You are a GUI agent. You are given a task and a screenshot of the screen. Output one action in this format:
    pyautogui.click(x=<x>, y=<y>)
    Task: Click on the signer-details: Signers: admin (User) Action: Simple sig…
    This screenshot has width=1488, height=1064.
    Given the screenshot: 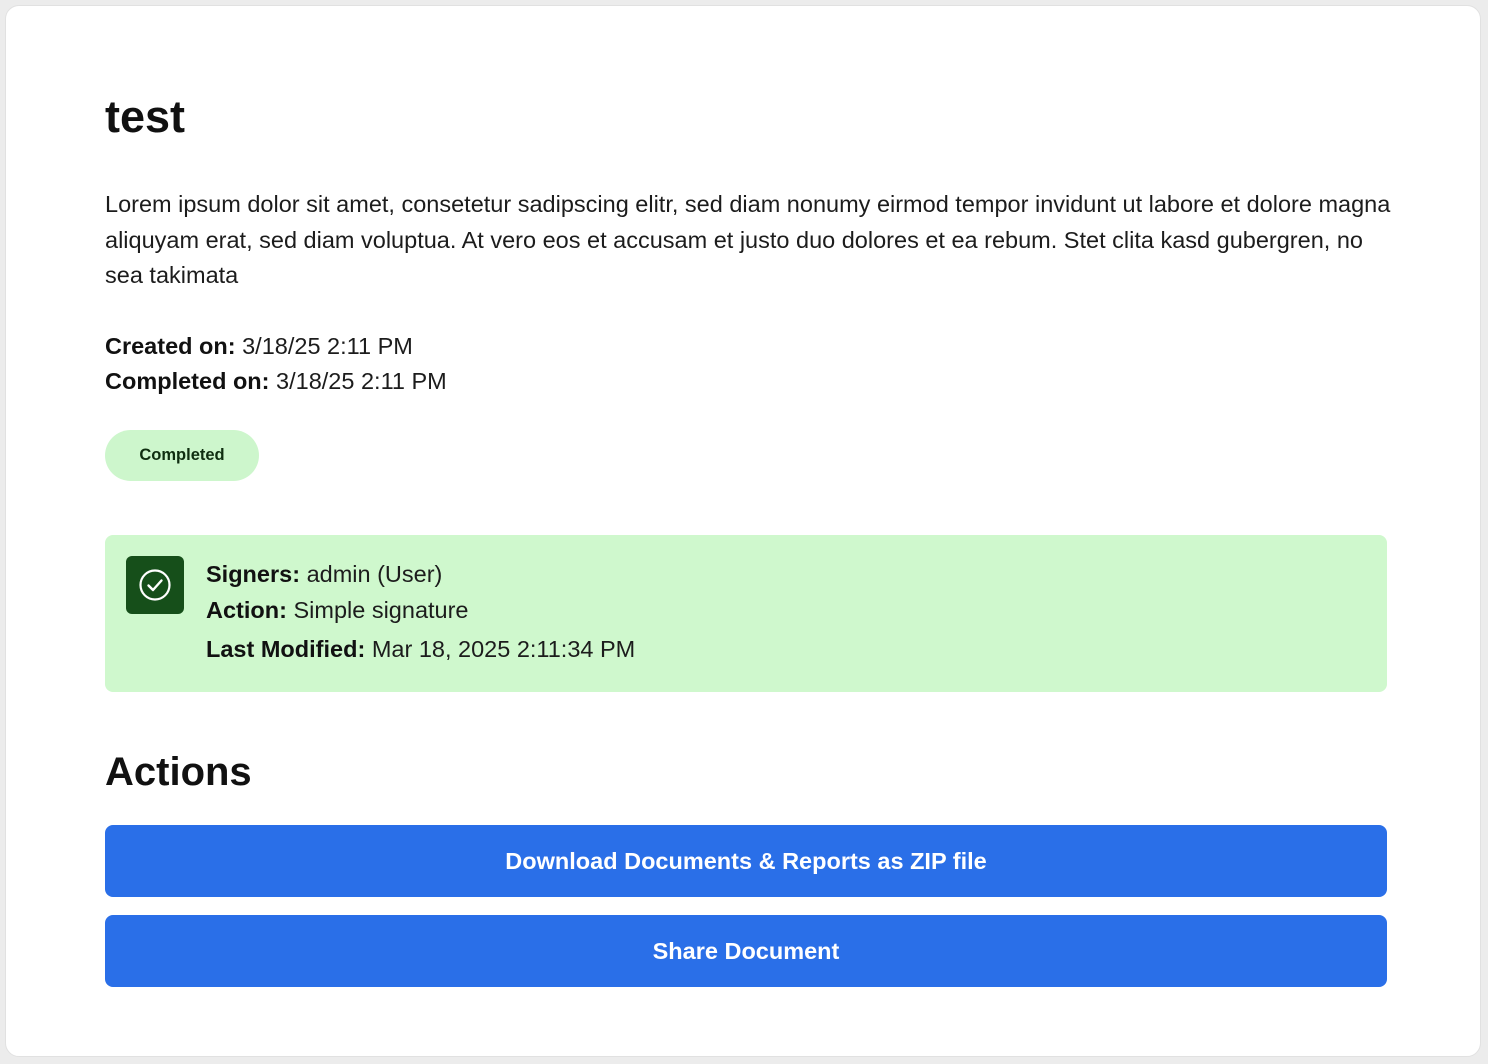 What is the action you would take?
    pyautogui.click(x=420, y=611)
    